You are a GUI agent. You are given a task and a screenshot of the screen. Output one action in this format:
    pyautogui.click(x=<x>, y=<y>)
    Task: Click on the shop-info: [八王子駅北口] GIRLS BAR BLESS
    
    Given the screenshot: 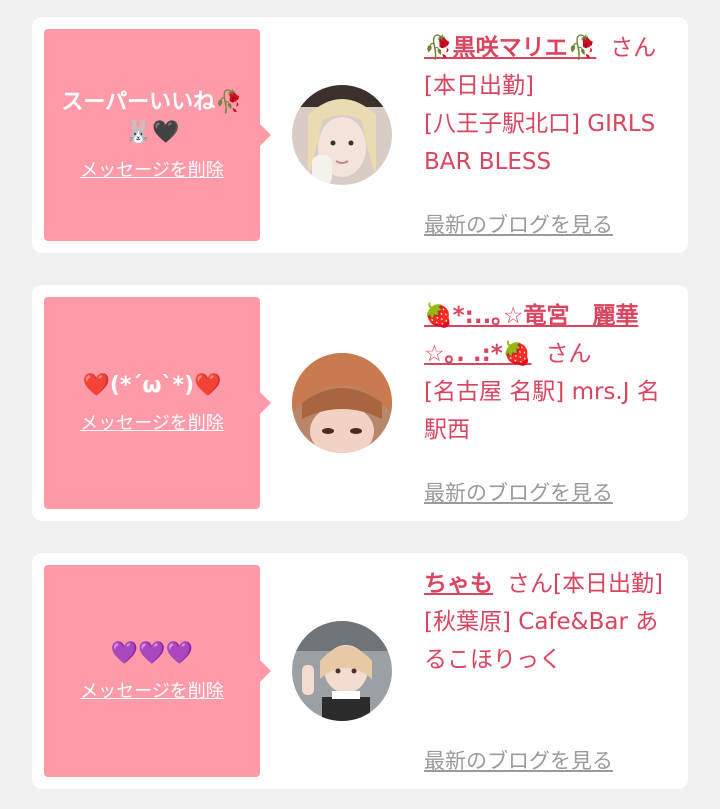 What is the action you would take?
    pyautogui.click(x=540, y=143)
    